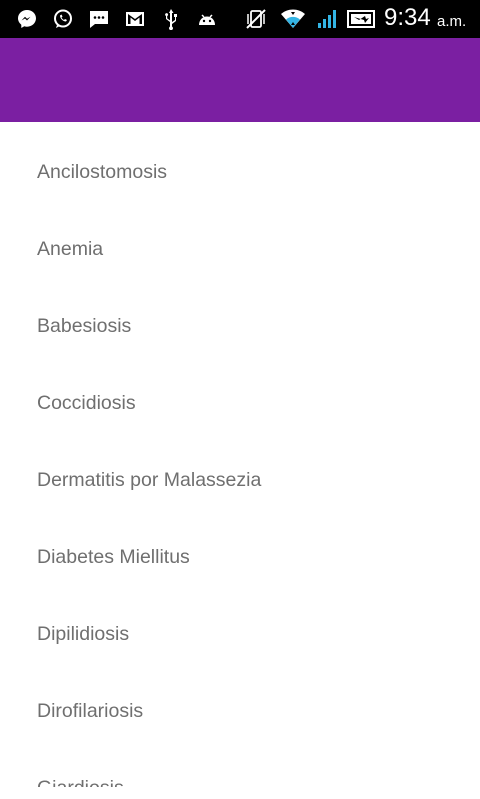  Describe the element at coordinates (84, 326) in the screenshot. I see `list-item-label: Babesiosis` at that location.